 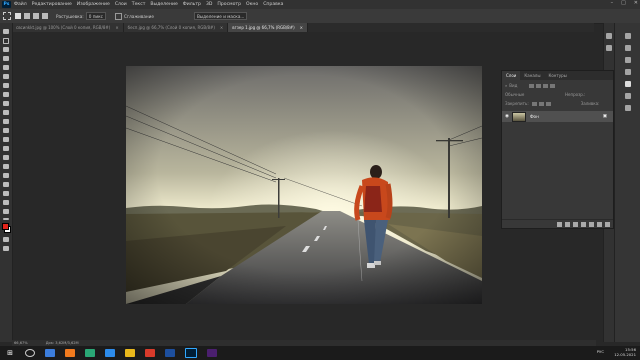 What do you see at coordinates (10, 353) in the screenshot?
I see `windows-start-icon: ⊞` at bounding box center [10, 353].